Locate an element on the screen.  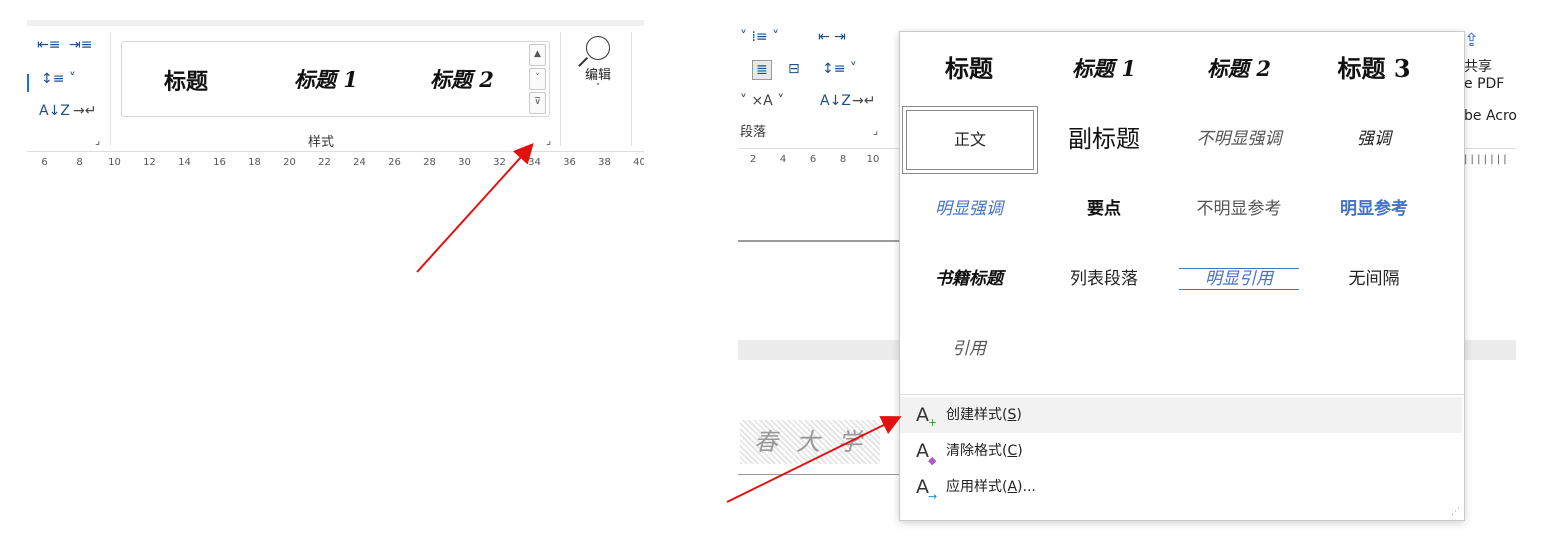
gallery-style-title: 标题 is located at coordinates (186, 80).